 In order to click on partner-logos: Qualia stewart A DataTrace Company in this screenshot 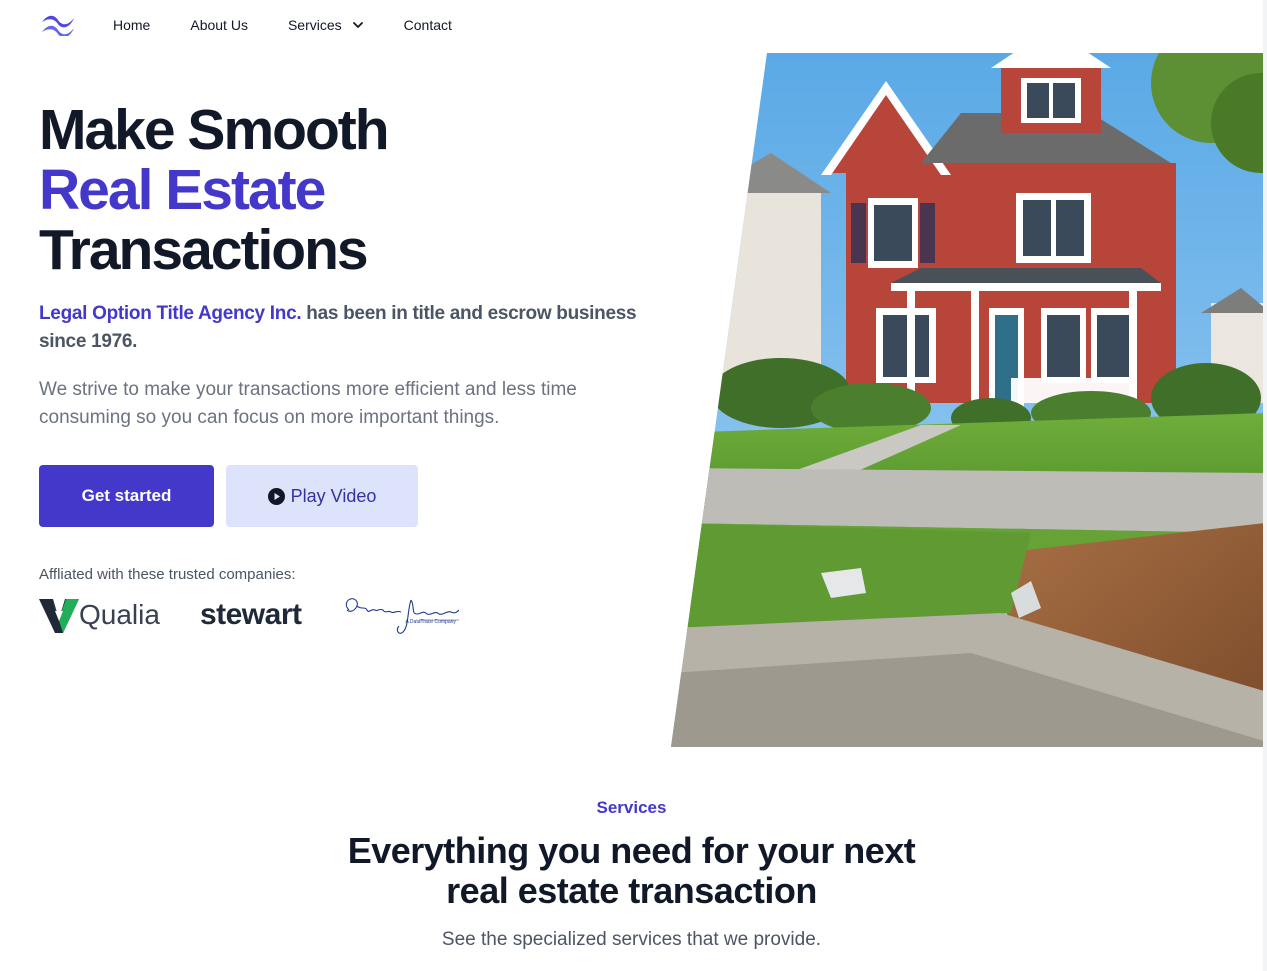, I will do `click(250, 615)`.